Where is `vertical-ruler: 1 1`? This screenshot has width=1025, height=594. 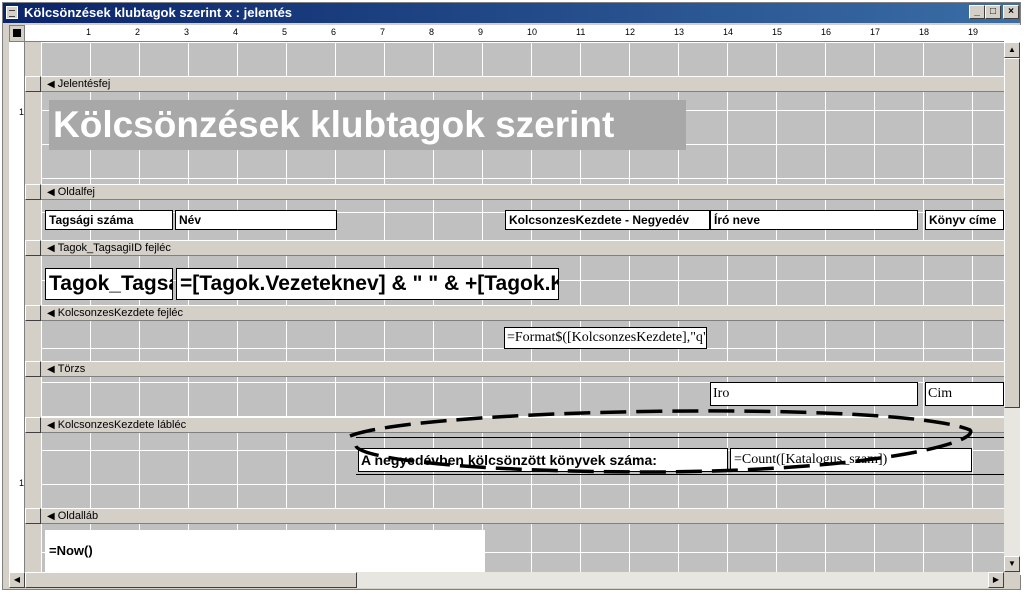 vertical-ruler: 1 1 is located at coordinates (17, 307).